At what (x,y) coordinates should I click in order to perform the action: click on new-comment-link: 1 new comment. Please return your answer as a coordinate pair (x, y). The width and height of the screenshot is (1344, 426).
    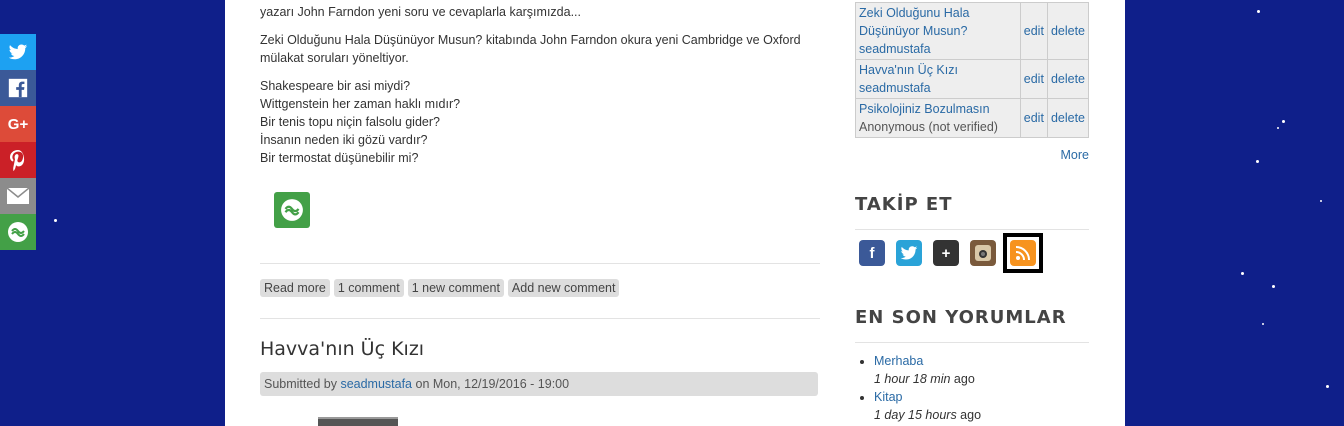
    Looking at the image, I should click on (455, 288).